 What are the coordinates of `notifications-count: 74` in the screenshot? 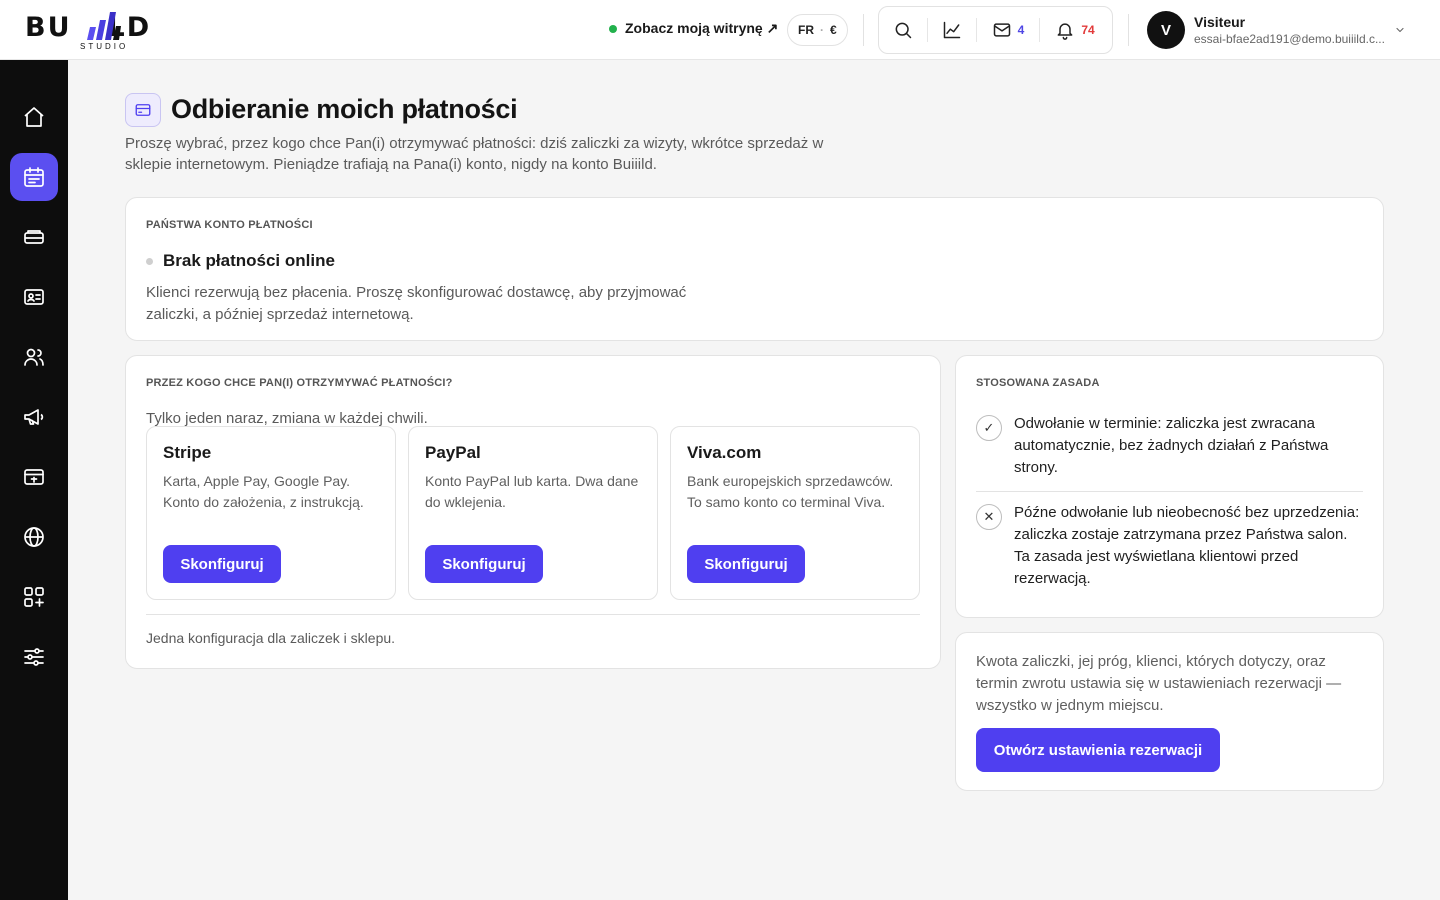 It's located at (1088, 30).